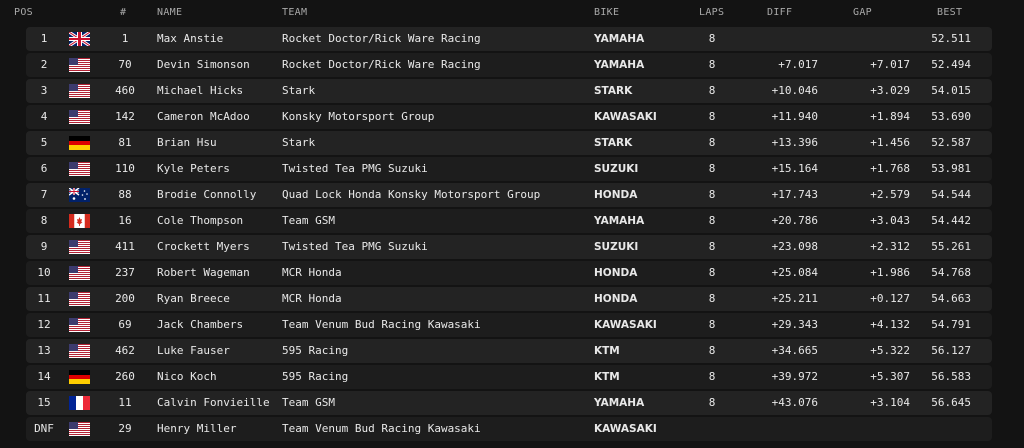  I want to click on gap-cell: +1.986, so click(890, 272).